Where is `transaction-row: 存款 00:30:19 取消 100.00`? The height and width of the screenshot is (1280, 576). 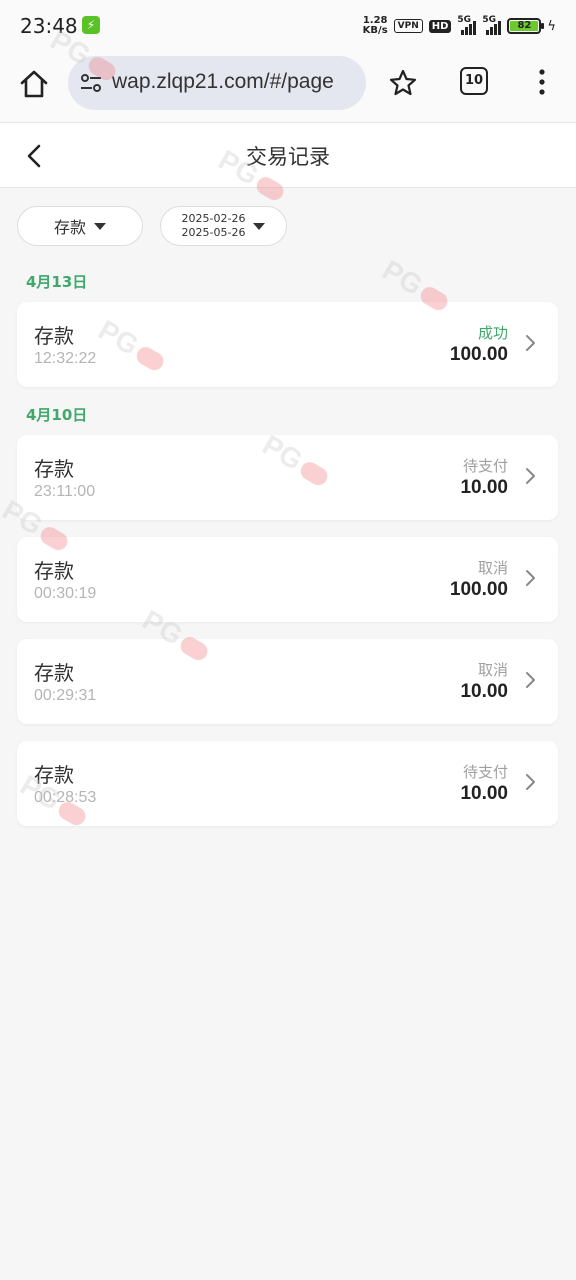
transaction-row: 存款 00:30:19 取消 100.00 is located at coordinates (287, 579).